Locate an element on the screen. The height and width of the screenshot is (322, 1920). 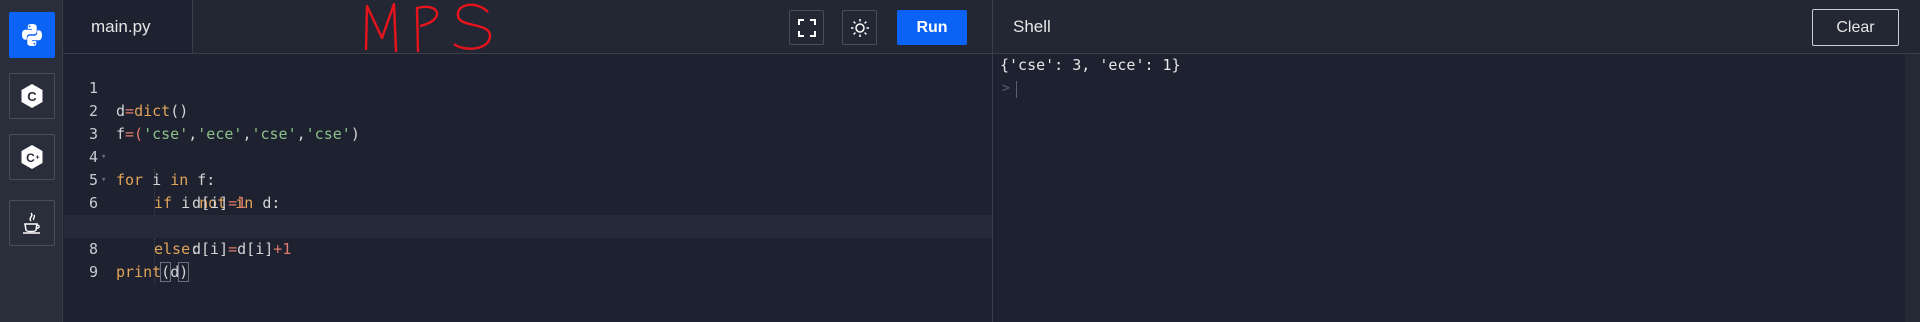
language-sidebar: C C + is located at coordinates (31, 161).